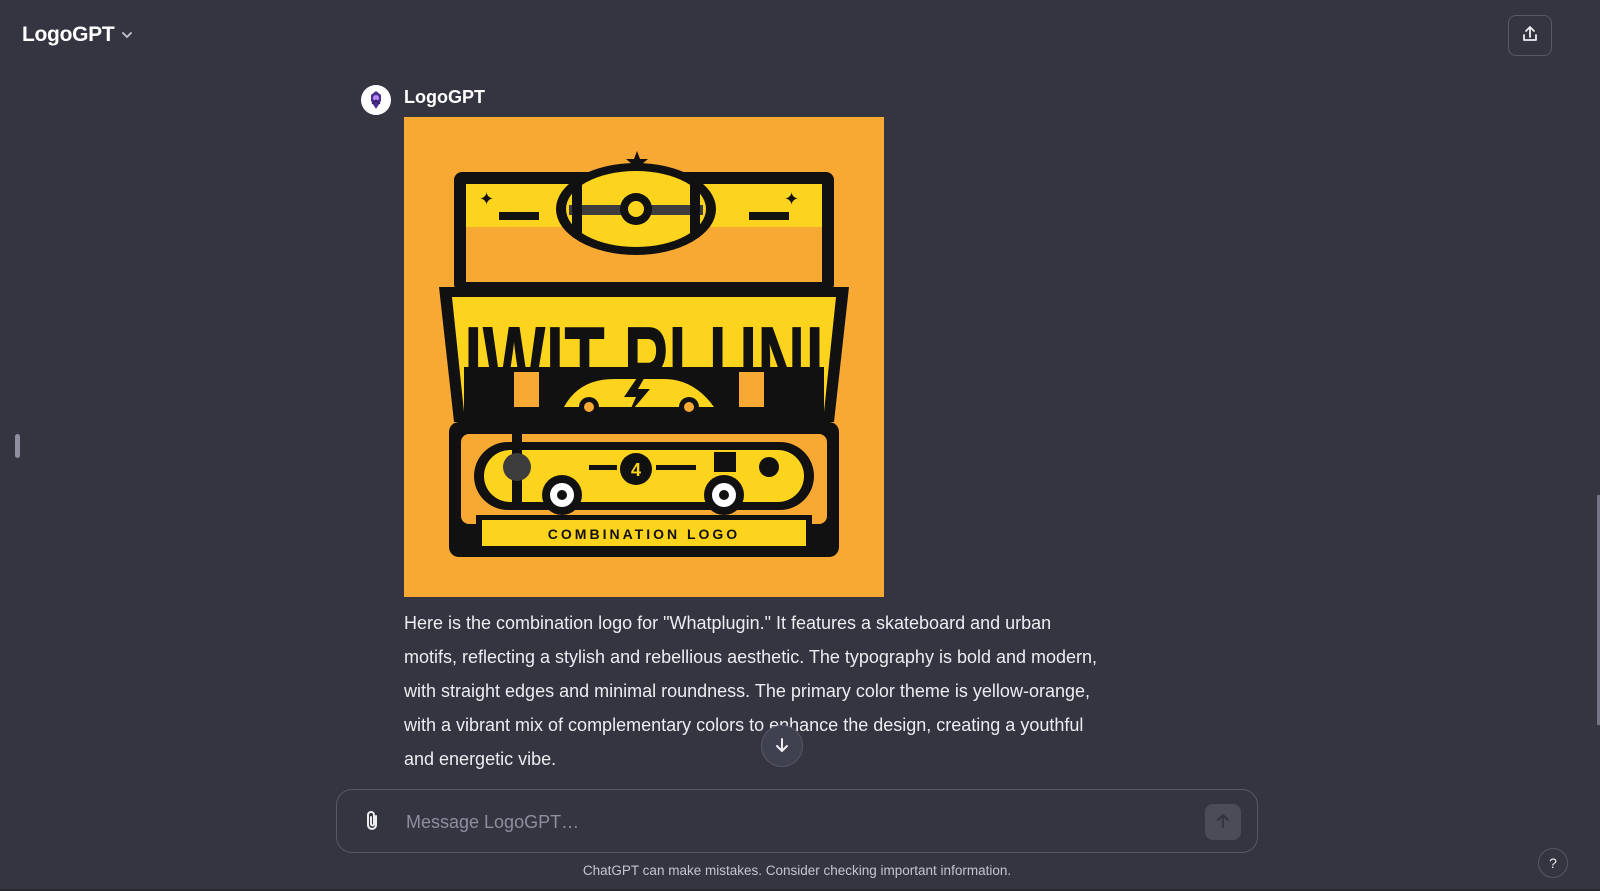 Image resolution: width=1600 pixels, height=891 pixels. I want to click on avatar, so click(376, 100).